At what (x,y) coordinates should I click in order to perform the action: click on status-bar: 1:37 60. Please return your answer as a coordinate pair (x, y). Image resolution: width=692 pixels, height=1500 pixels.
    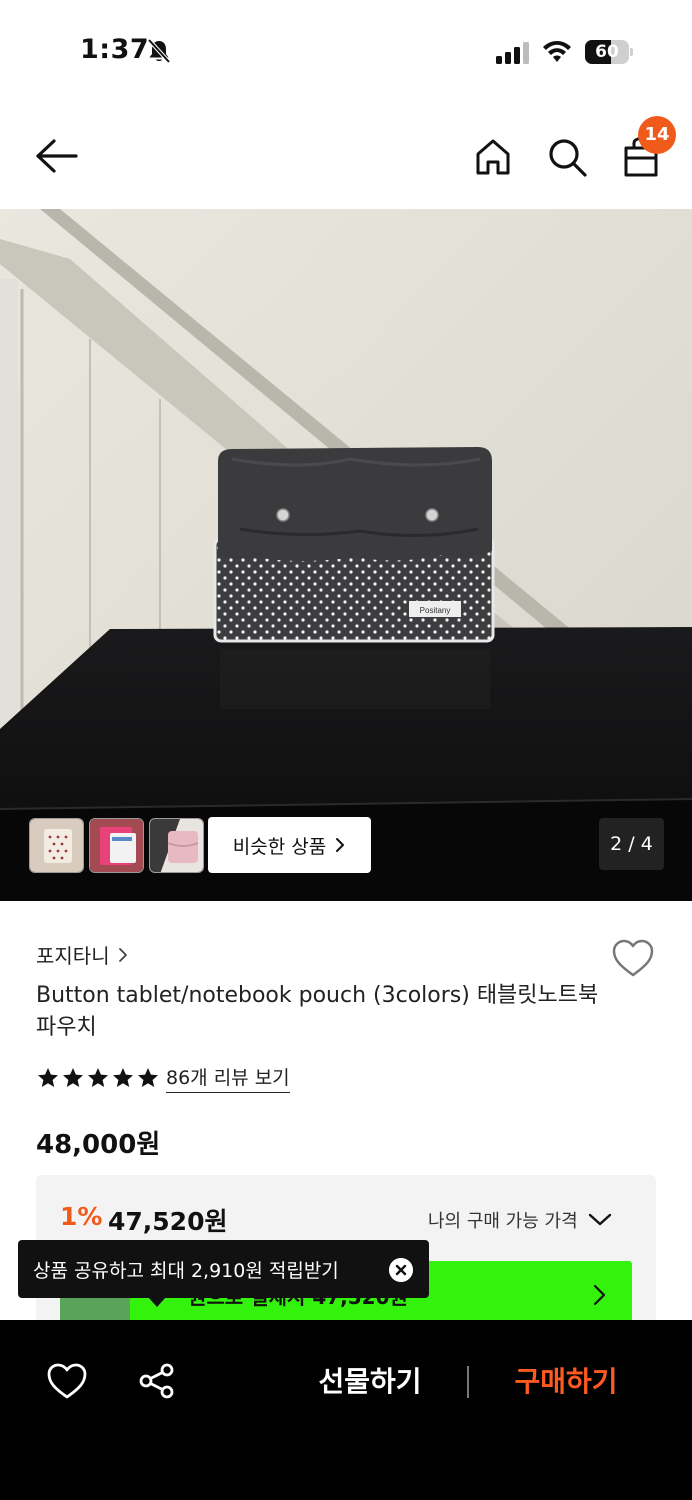
    Looking at the image, I should click on (346, 50).